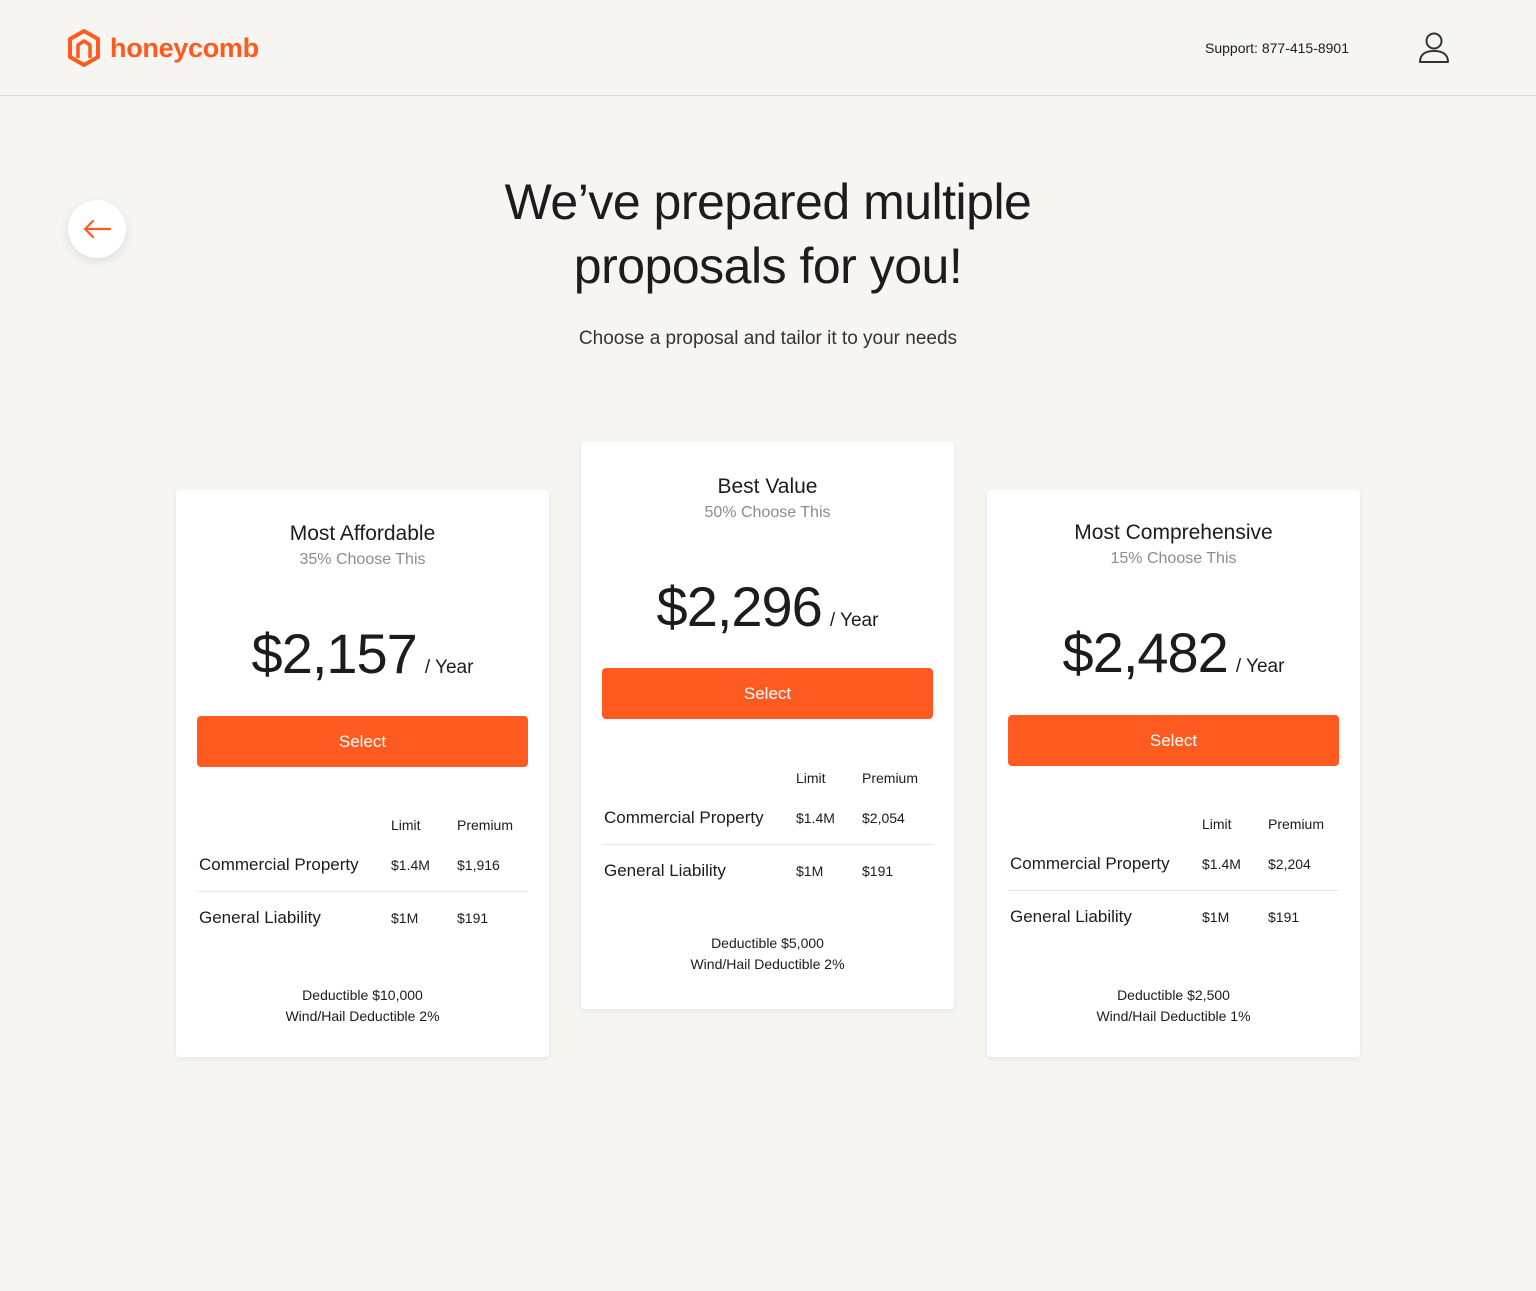 This screenshot has width=1536, height=1291. I want to click on proposal-name: Most Affordable, so click(362, 533).